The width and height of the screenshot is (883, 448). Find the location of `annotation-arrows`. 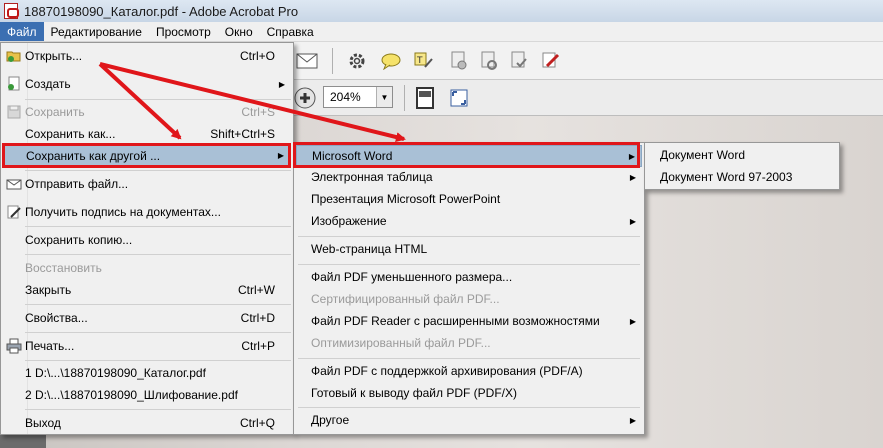

annotation-arrows is located at coordinates (252, 102).